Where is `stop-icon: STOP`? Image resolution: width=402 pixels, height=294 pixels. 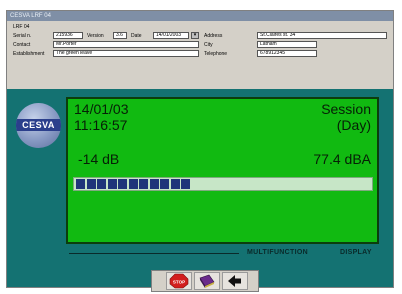
stop-icon: STOP is located at coordinates (179, 281).